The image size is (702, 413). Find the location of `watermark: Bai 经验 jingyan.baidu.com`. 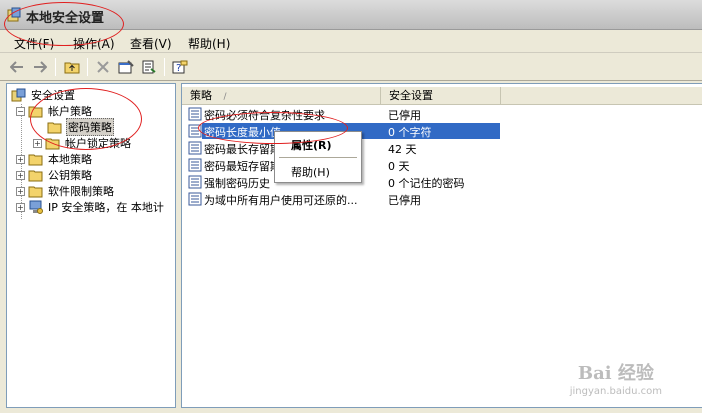

watermark: Bai 经验 jingyan.baidu.com is located at coordinates (615, 380).